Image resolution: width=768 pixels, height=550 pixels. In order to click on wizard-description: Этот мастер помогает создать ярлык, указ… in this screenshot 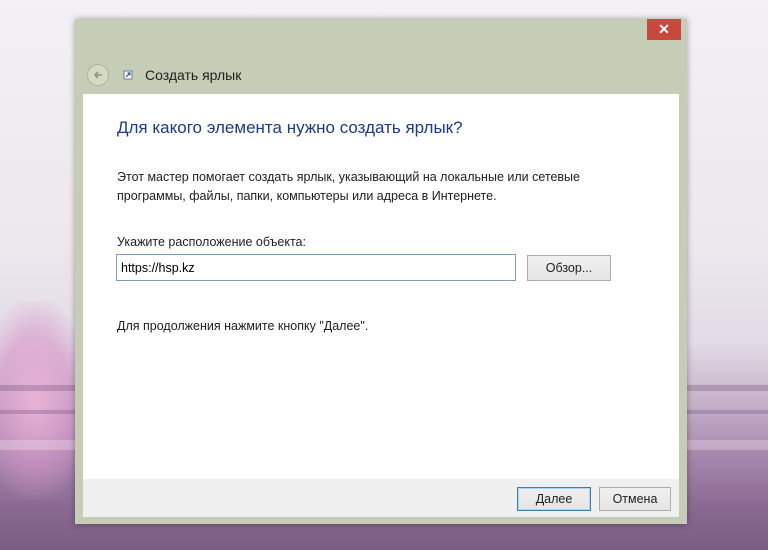, I will do `click(348, 186)`.